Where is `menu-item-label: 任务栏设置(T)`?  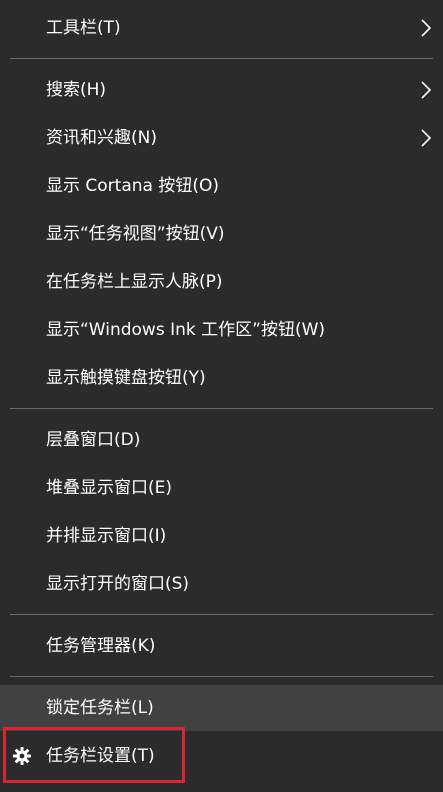
menu-item-label: 任务栏设置(T) is located at coordinates (100, 756).